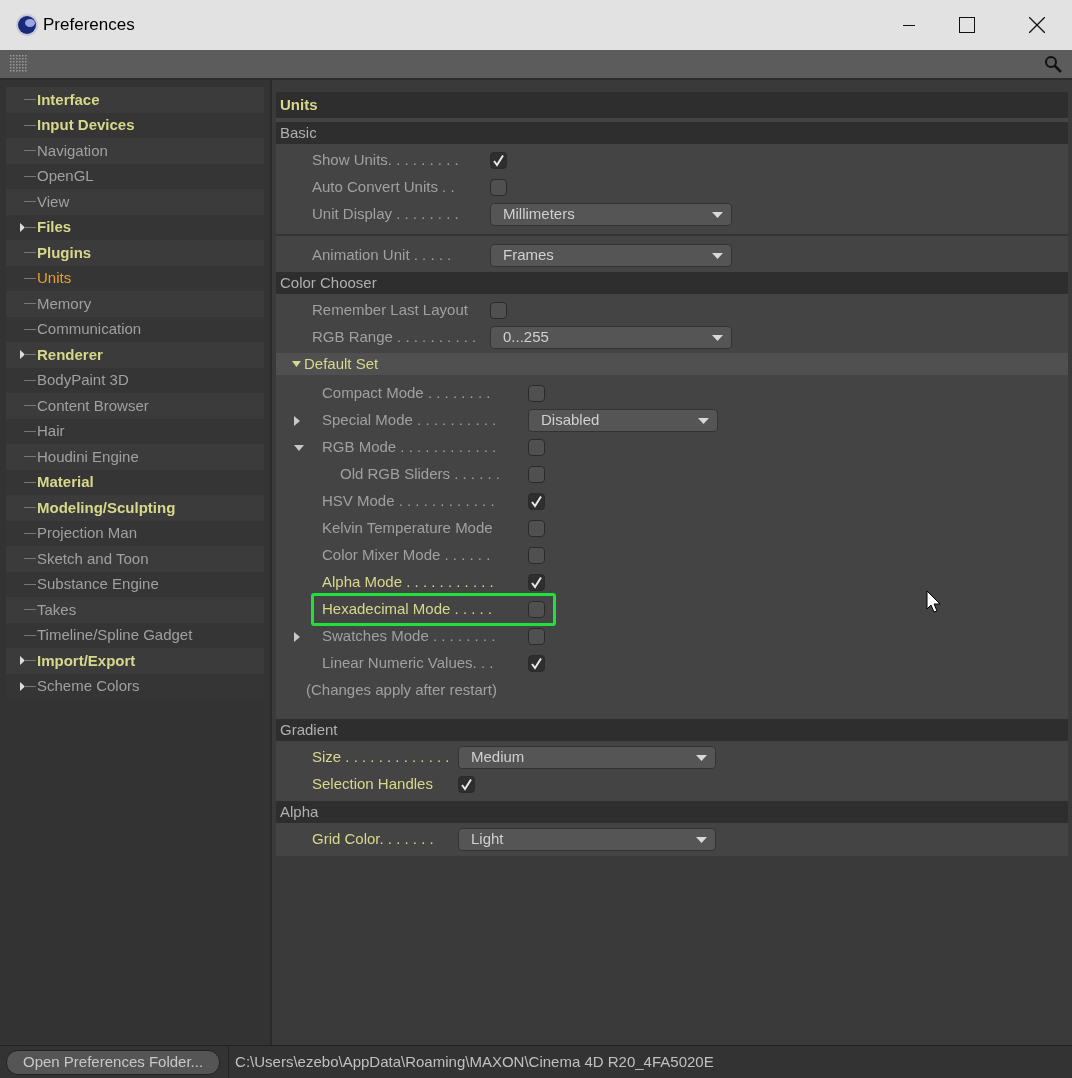 The width and height of the screenshot is (1072, 1078). What do you see at coordinates (135, 406) in the screenshot?
I see `sidebar-item: Content Browser` at bounding box center [135, 406].